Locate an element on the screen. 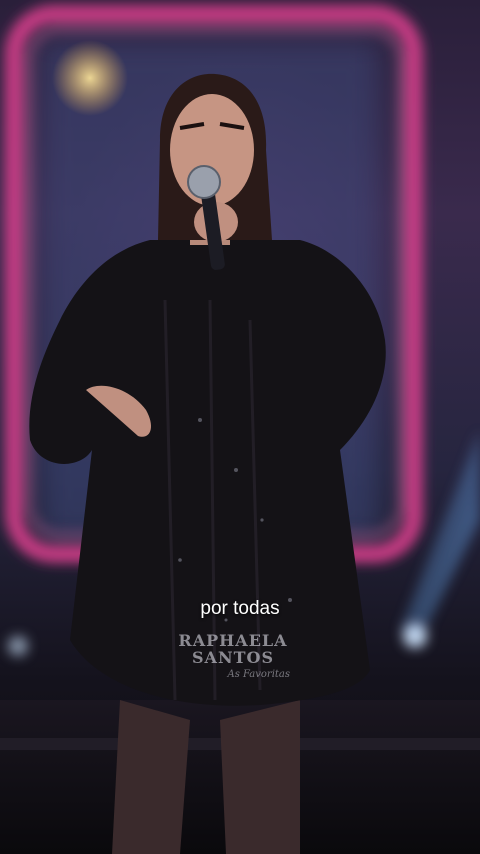 The width and height of the screenshot is (480, 854). watermark-line2: SANTOS is located at coordinates (233, 657).